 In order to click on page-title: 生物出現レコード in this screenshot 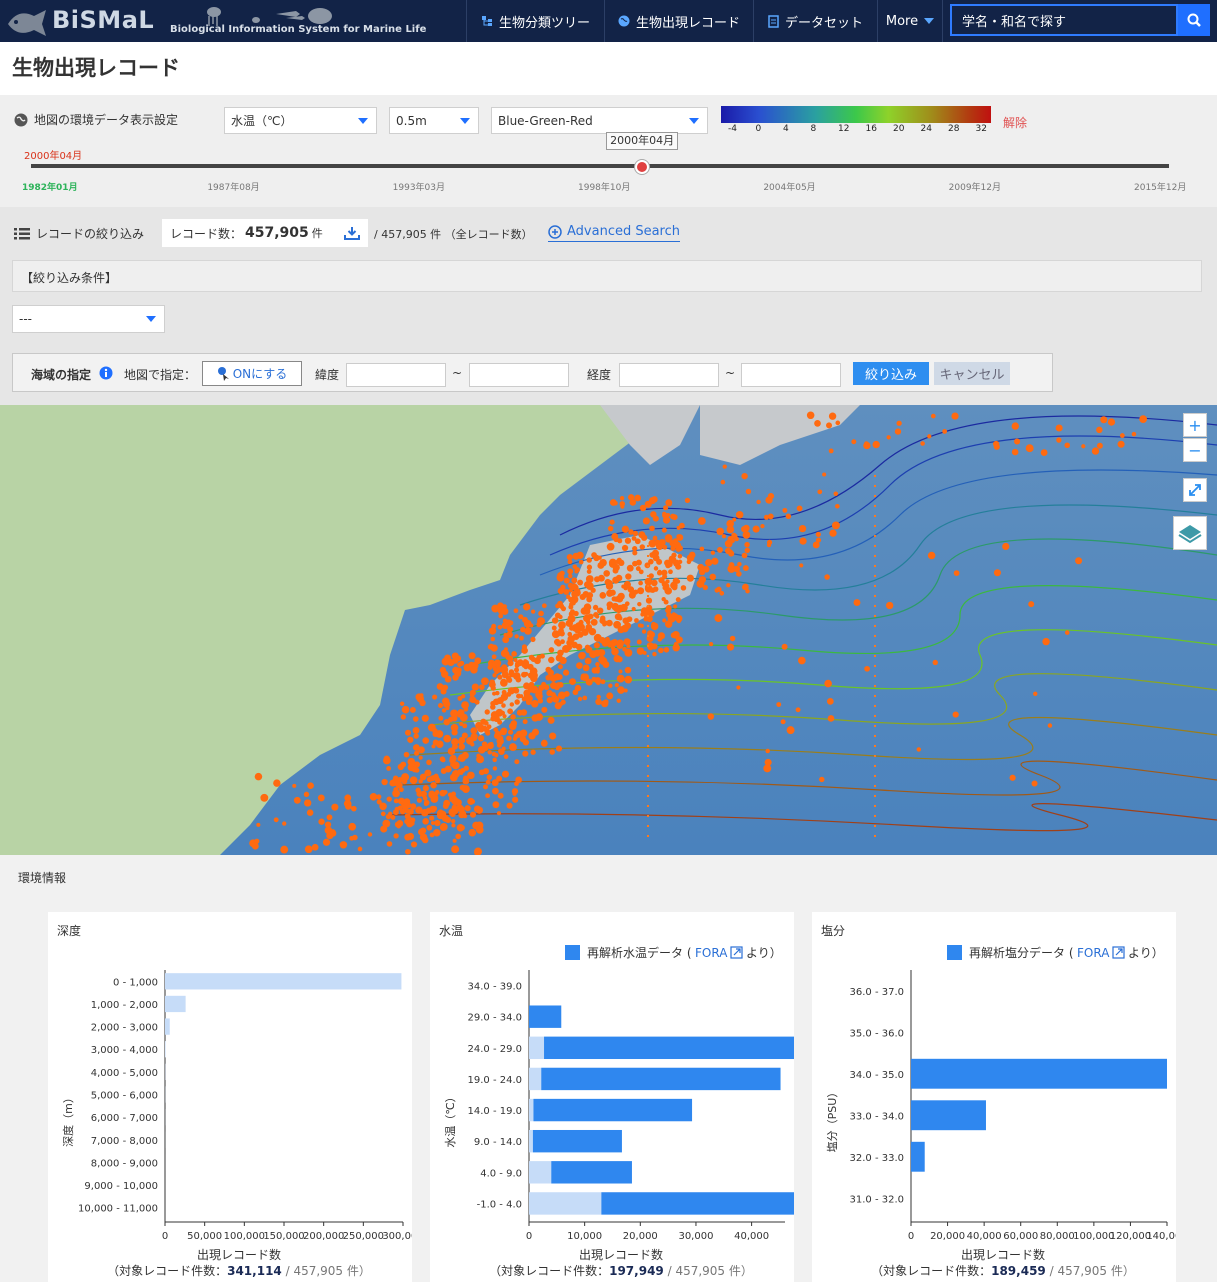, I will do `click(96, 68)`.